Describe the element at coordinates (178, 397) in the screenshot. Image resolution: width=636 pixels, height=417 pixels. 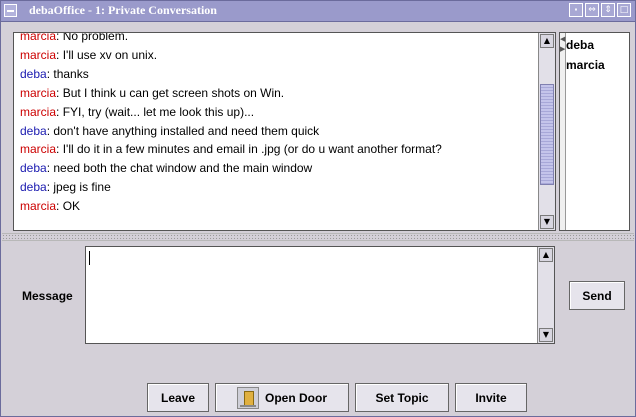
I see `leave-button: Leave` at that location.